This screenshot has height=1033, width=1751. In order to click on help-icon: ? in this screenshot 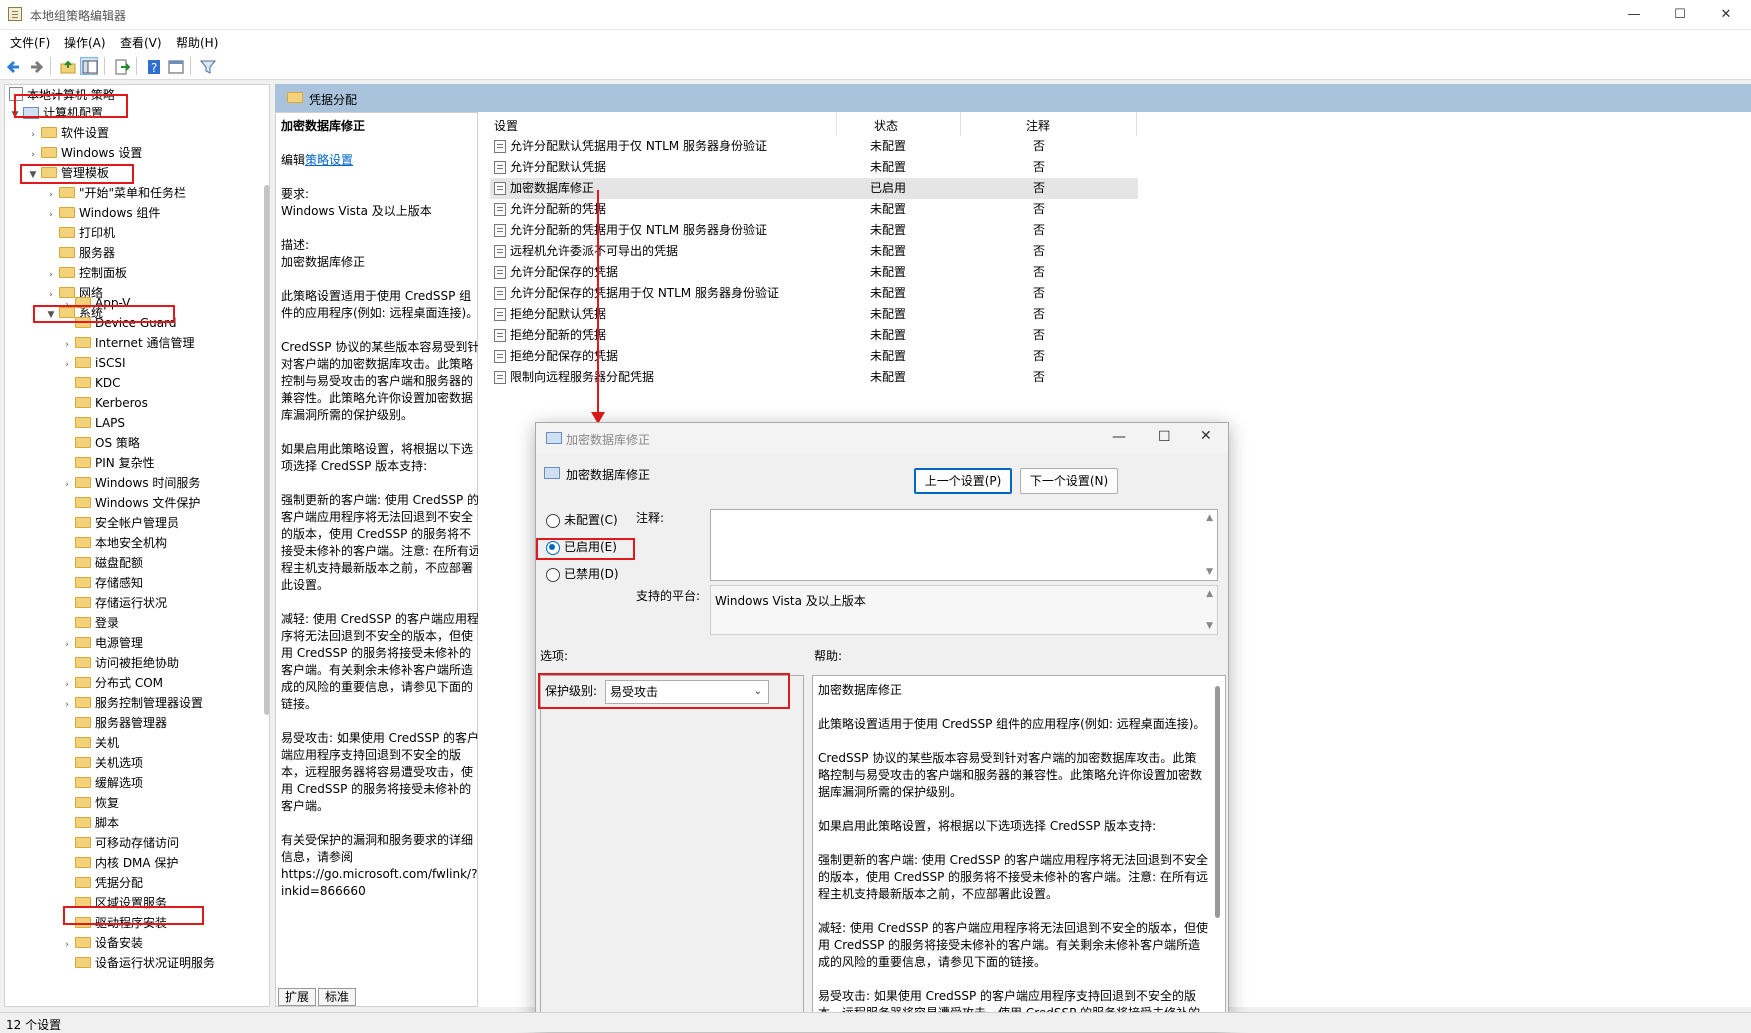, I will do `click(153, 66)`.